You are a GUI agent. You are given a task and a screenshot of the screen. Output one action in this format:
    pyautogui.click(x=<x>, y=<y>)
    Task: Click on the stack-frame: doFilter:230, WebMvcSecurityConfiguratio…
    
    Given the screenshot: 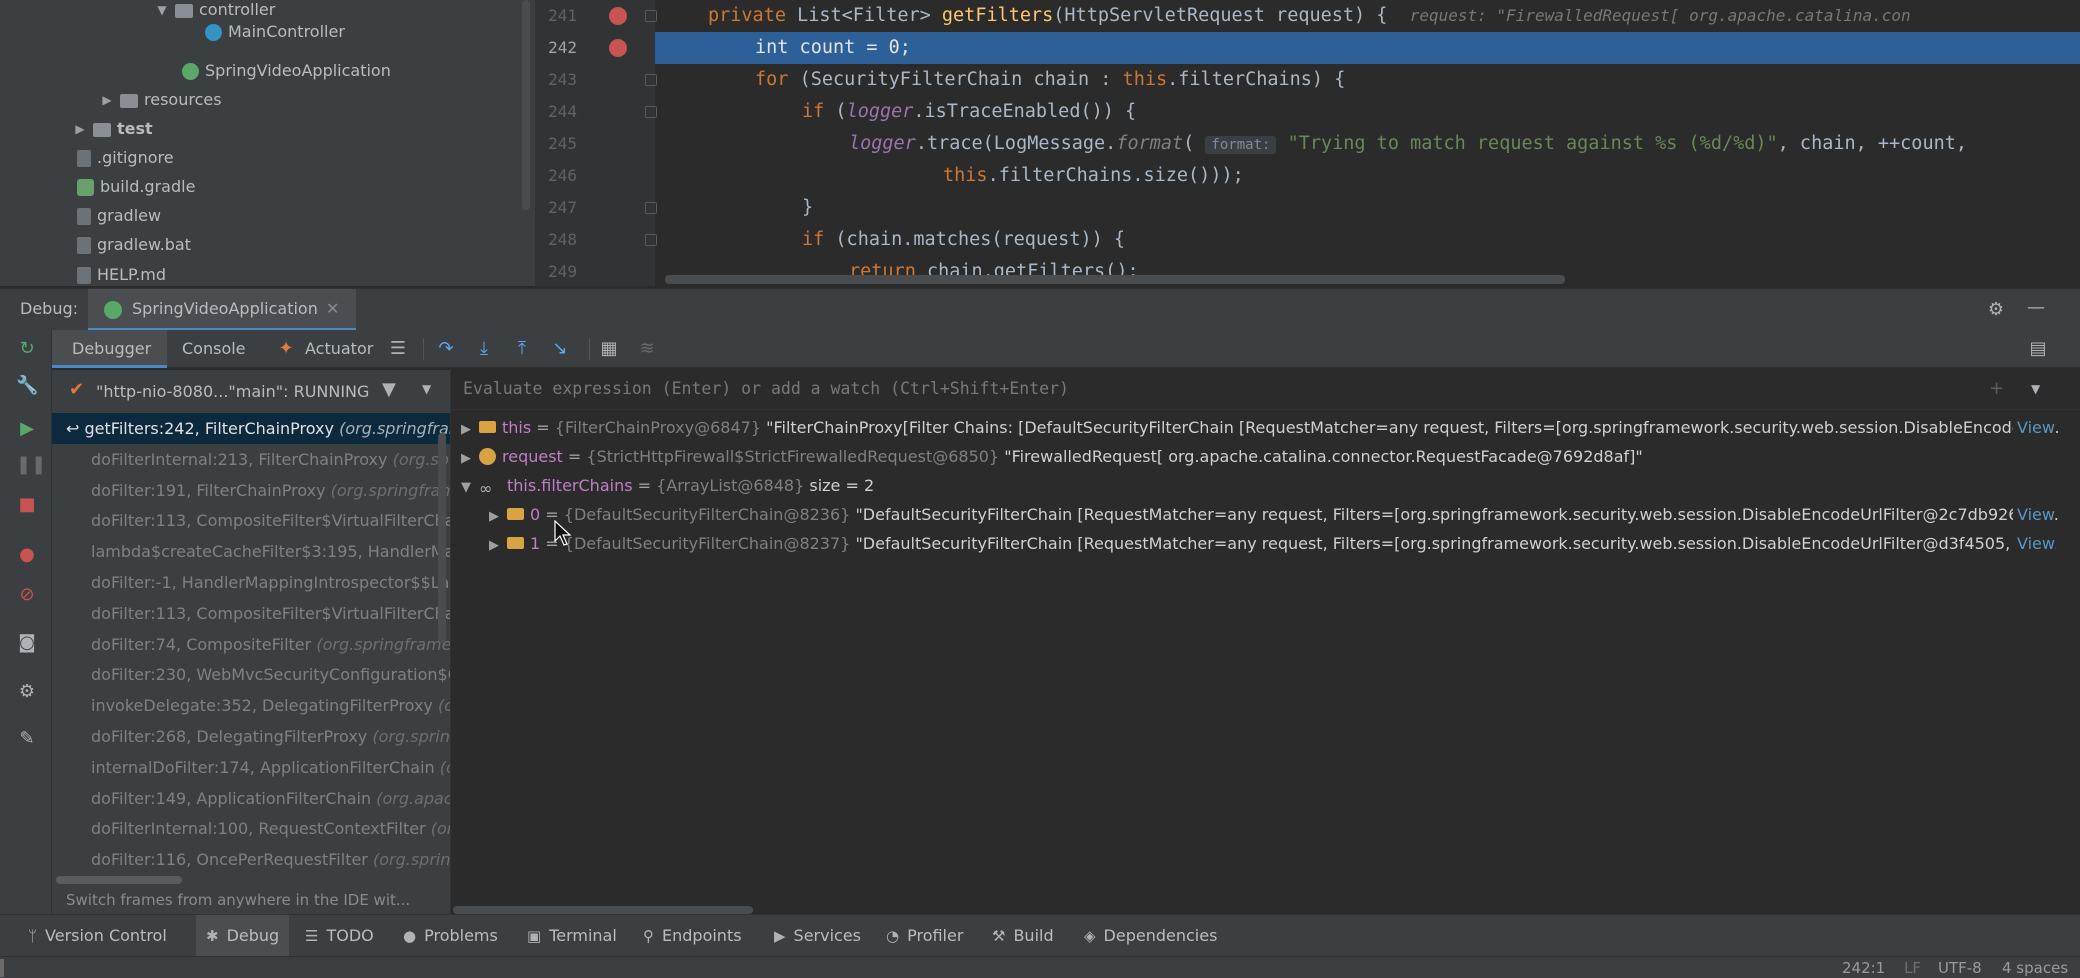 What is the action you would take?
    pyautogui.click(x=251, y=674)
    